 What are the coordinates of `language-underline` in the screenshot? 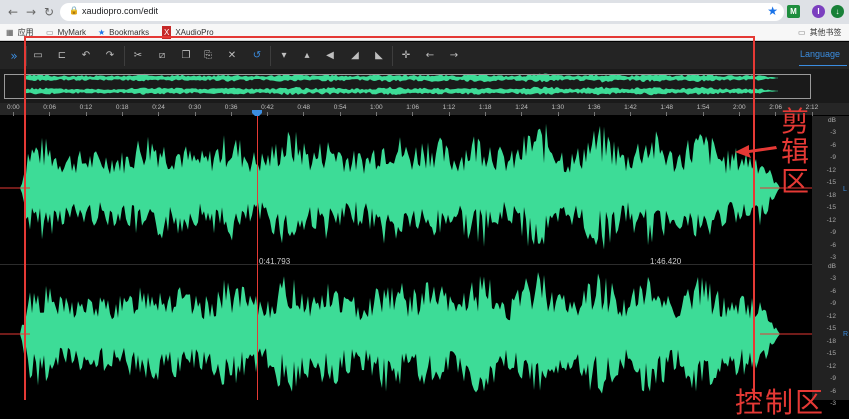 It's located at (823, 65).